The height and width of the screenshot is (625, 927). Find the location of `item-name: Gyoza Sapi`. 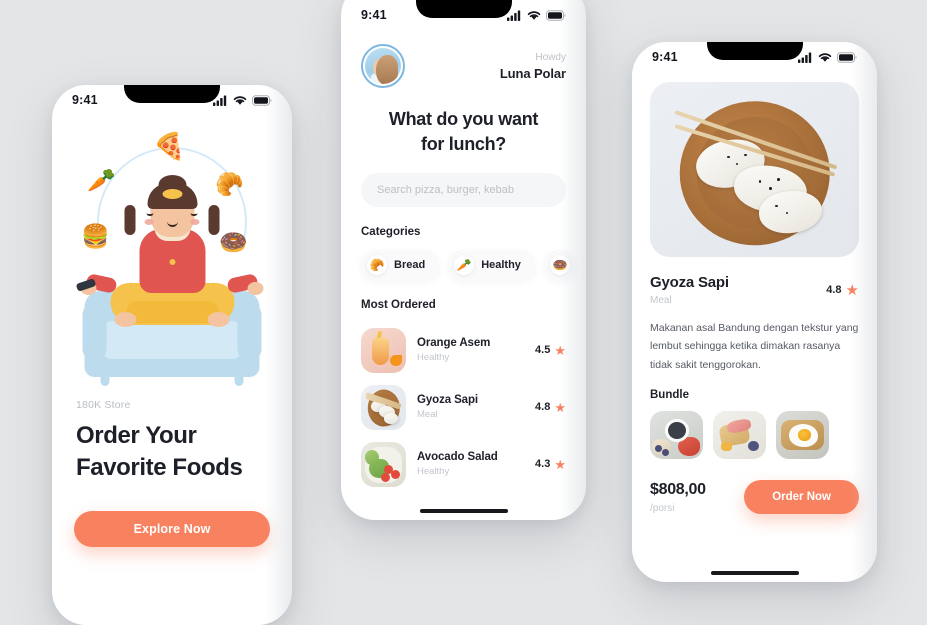

item-name: Gyoza Sapi is located at coordinates (447, 400).